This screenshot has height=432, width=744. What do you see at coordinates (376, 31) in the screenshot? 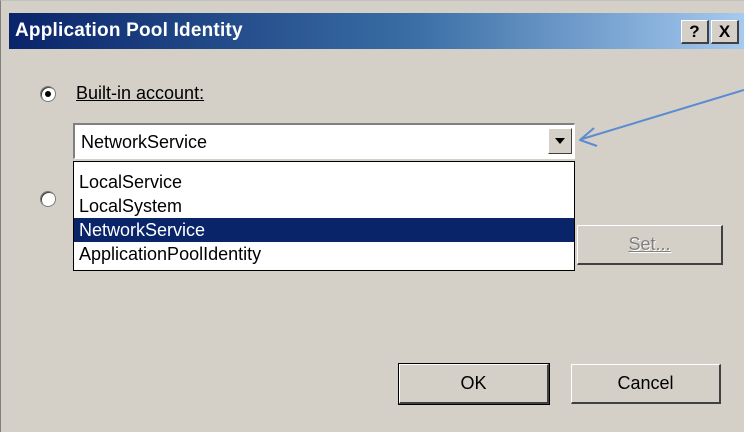
I see `title-bar: Application Pool Identity ? X` at bounding box center [376, 31].